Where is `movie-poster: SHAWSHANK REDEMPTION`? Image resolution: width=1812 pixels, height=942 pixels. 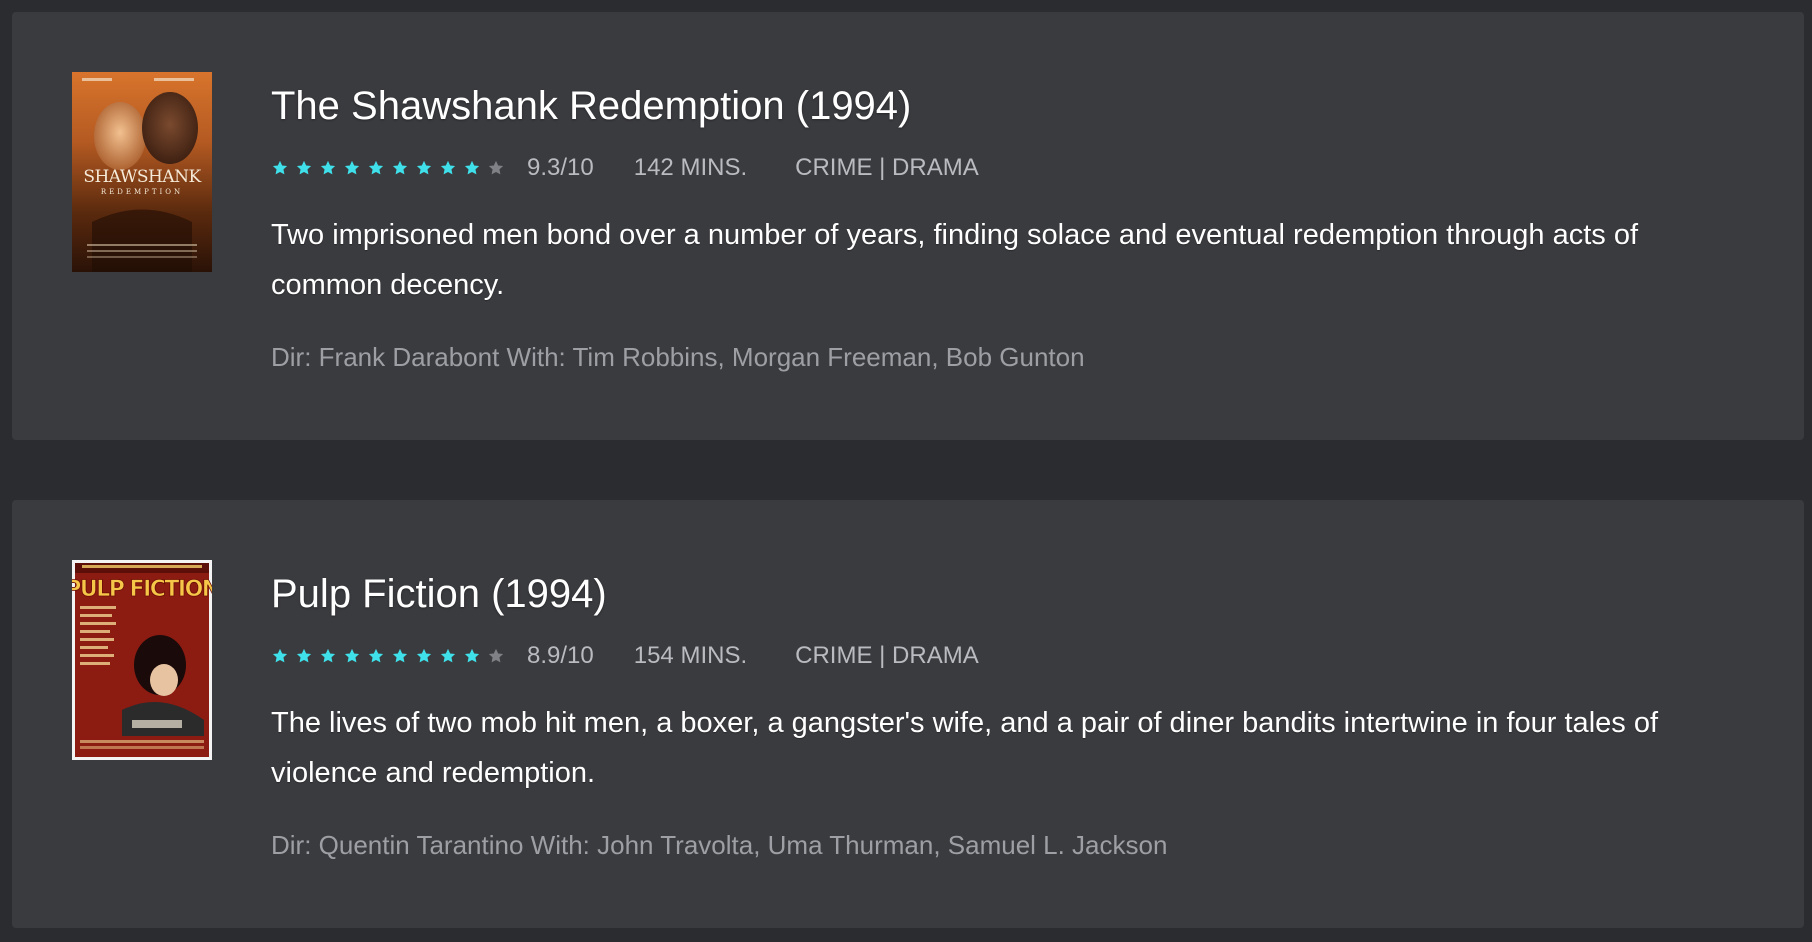 movie-poster: SHAWSHANK REDEMPTION is located at coordinates (142, 172).